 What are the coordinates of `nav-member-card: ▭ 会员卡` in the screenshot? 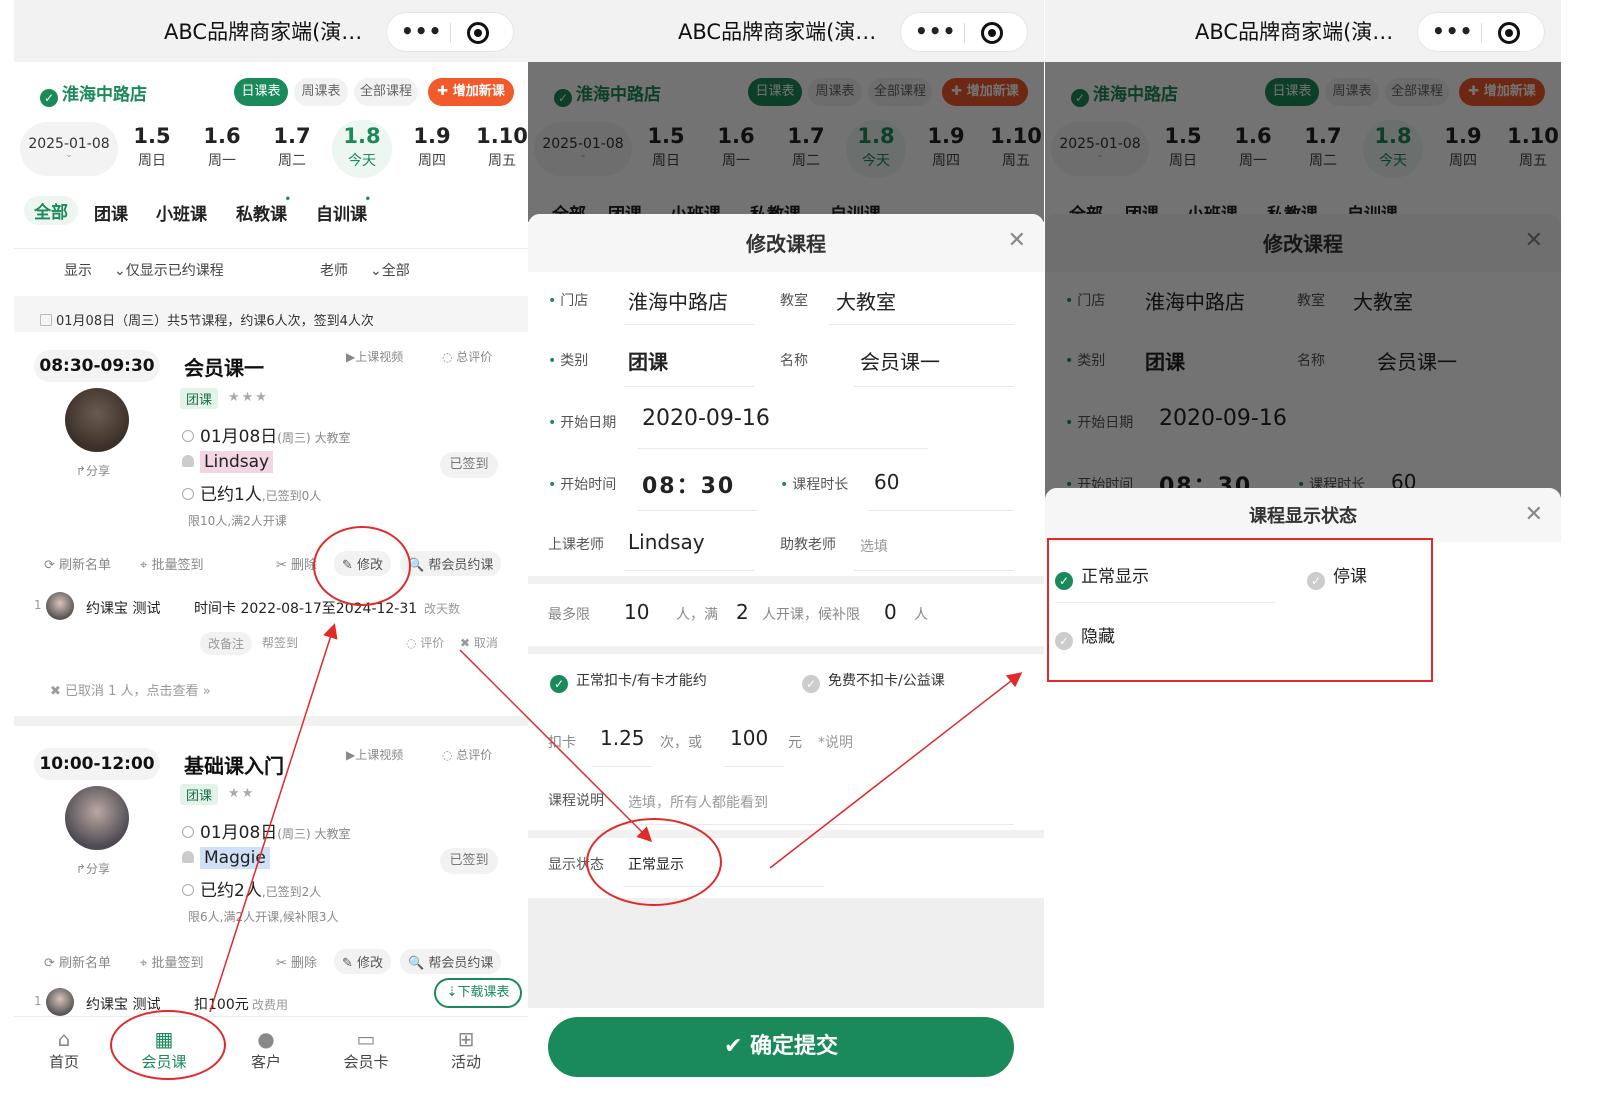 It's located at (366, 1049).